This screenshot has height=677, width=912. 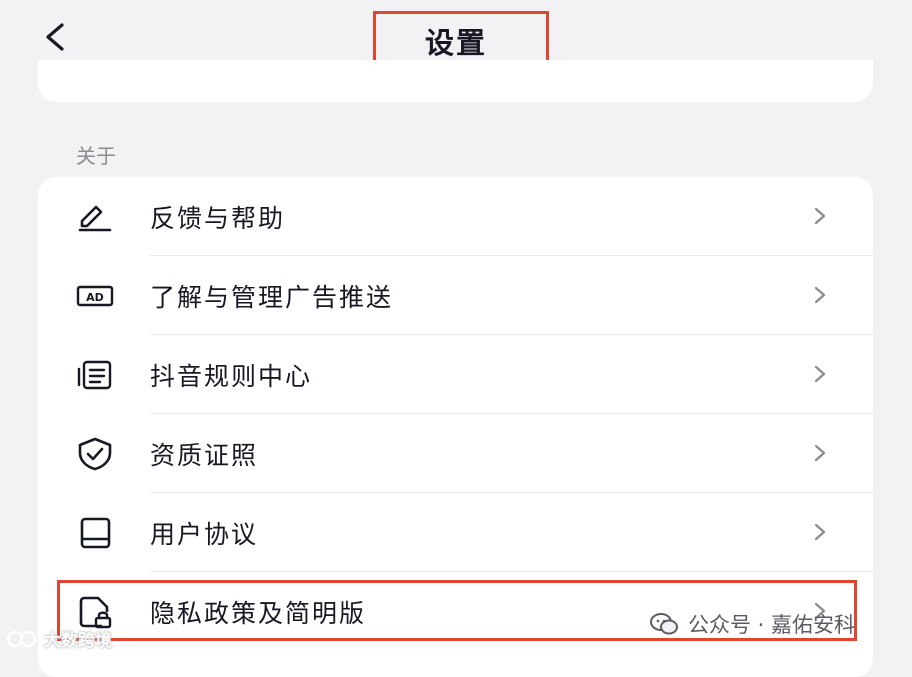 What do you see at coordinates (455, 532) in the screenshot?
I see `menu-item-user-agreement: 用户协议` at bounding box center [455, 532].